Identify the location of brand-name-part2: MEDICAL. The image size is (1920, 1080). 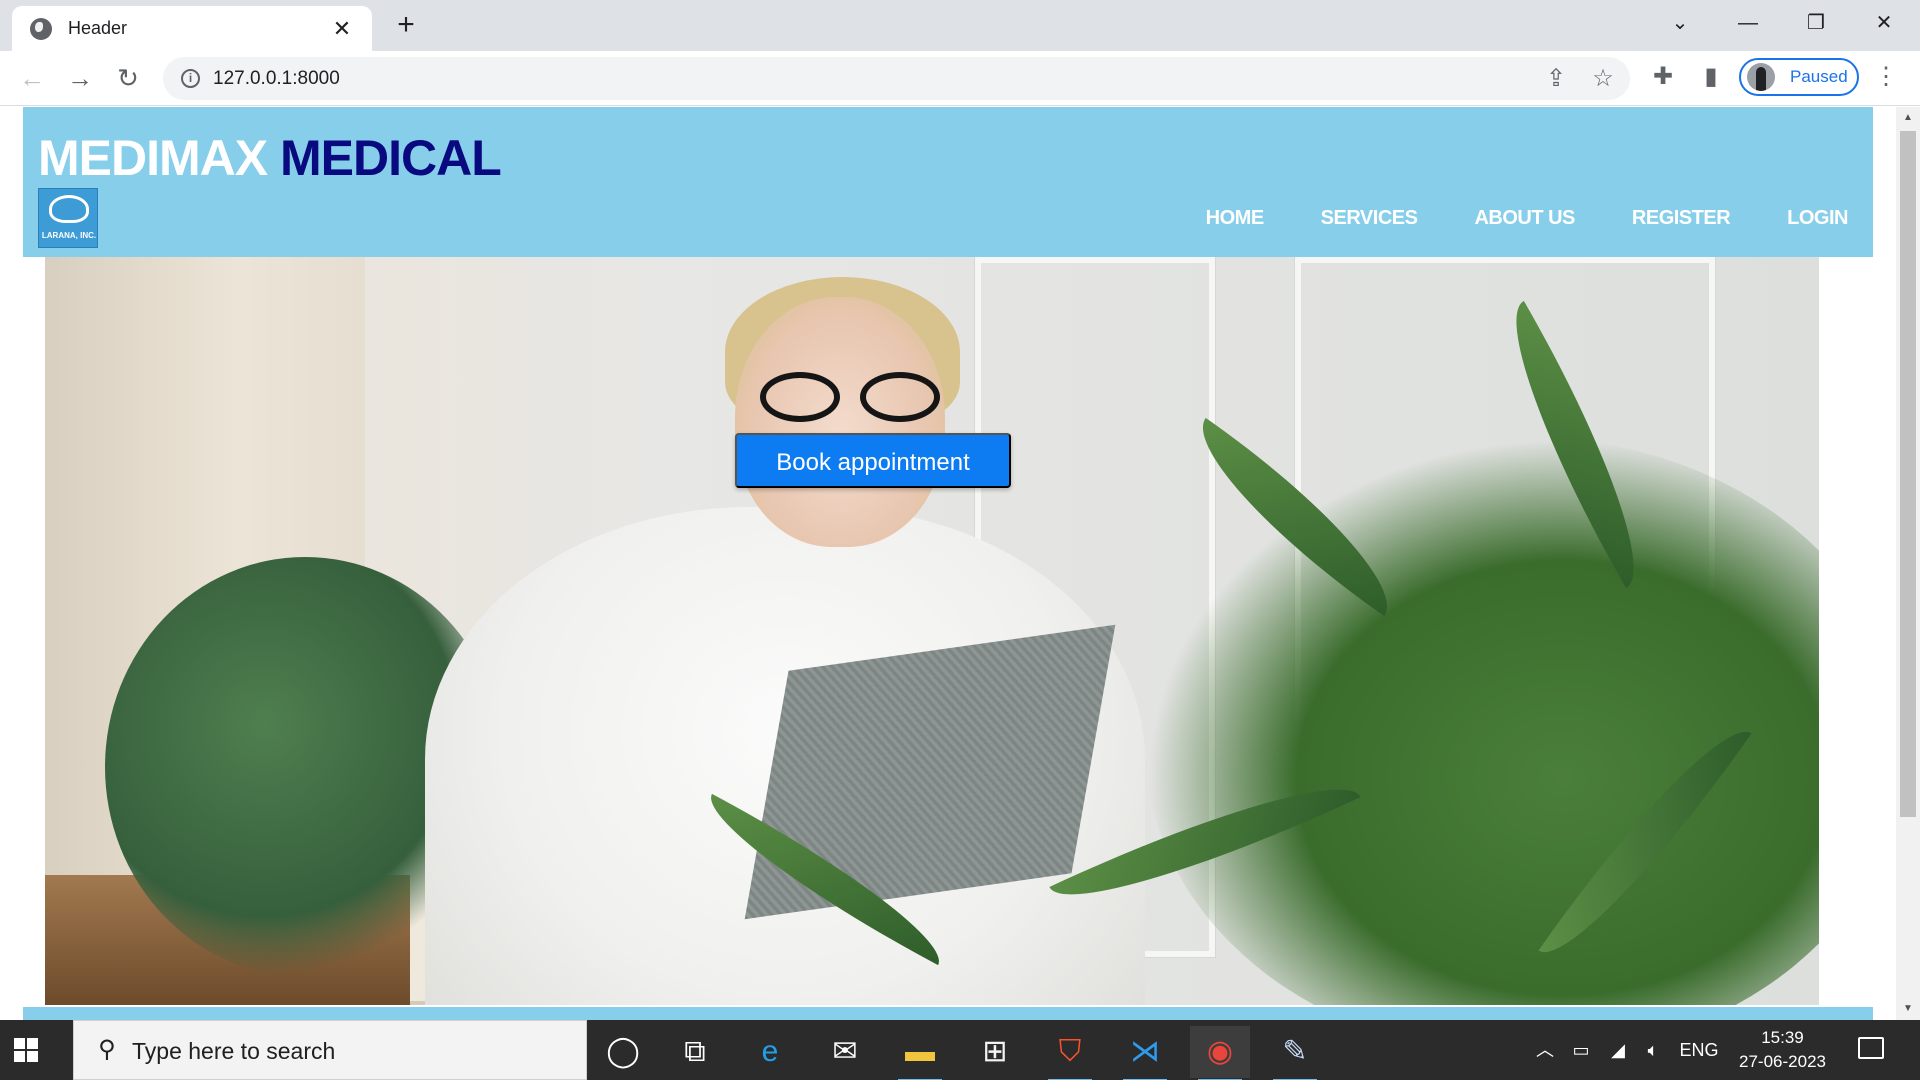
(391, 158).